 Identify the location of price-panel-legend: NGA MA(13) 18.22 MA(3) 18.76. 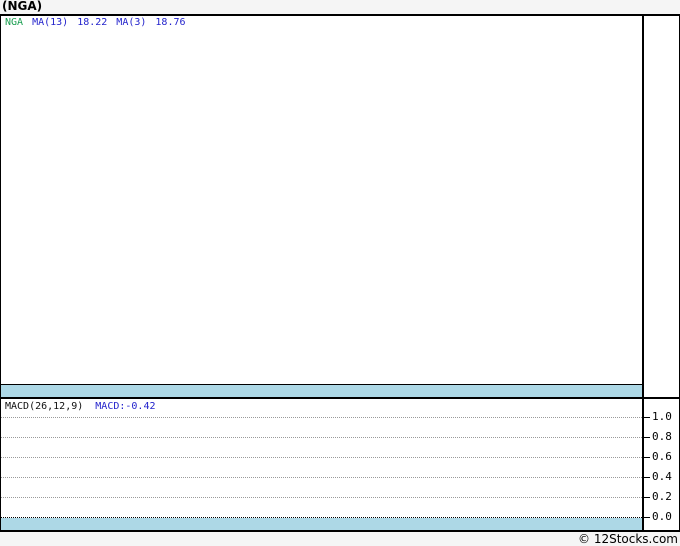
(95, 23).